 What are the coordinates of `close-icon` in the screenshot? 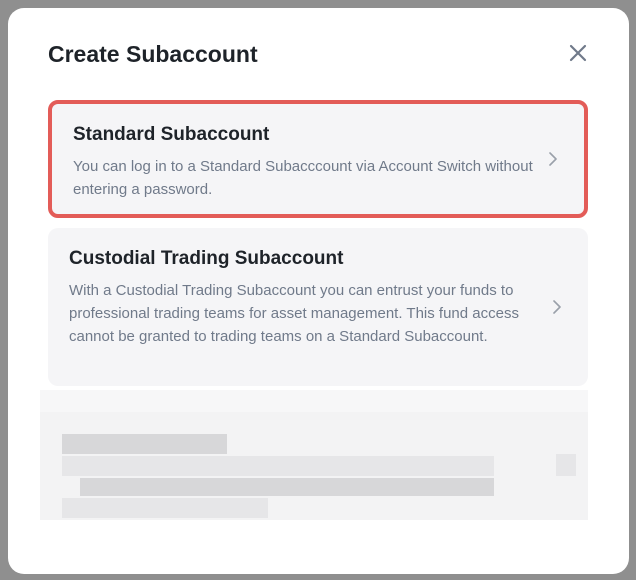 It's located at (578, 53).